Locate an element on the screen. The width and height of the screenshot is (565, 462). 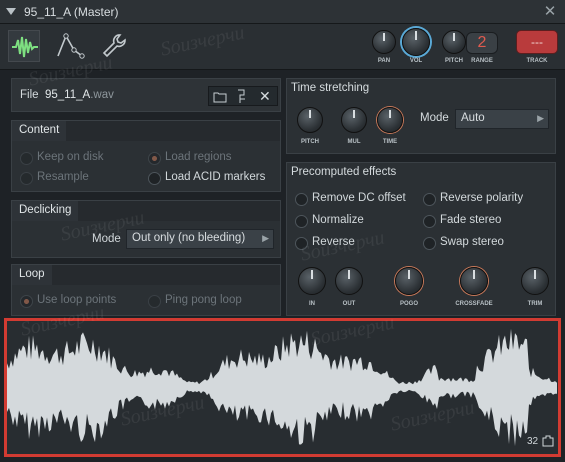
resample-radio is located at coordinates (26, 178).